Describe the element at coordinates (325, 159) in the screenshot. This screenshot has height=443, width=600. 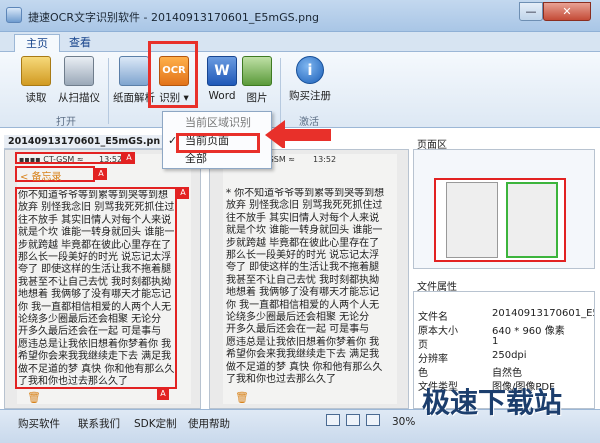
I see `phone-time: 13:52` at that location.